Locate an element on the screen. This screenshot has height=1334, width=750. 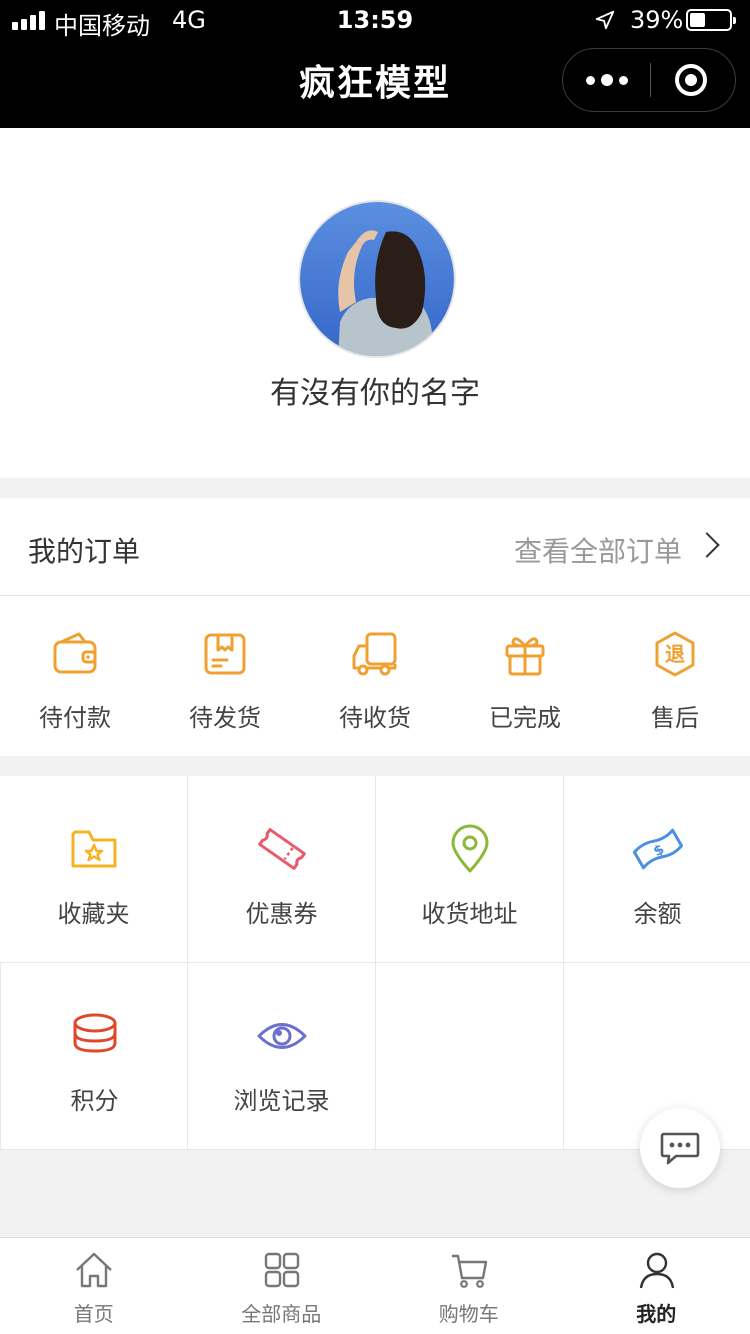
coupon-icon is located at coordinates (282, 849).